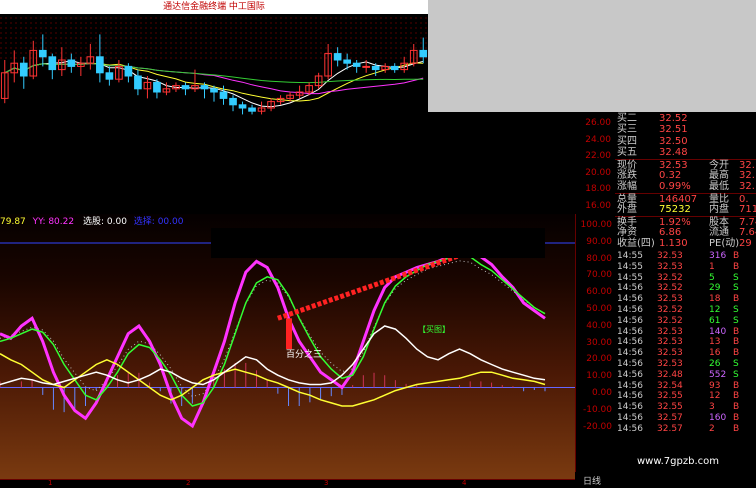 This screenshot has height=488, width=756. Describe the element at coordinates (685, 310) in the screenshot. I see `tick-row: 14:56 32.52 12 S` at that location.